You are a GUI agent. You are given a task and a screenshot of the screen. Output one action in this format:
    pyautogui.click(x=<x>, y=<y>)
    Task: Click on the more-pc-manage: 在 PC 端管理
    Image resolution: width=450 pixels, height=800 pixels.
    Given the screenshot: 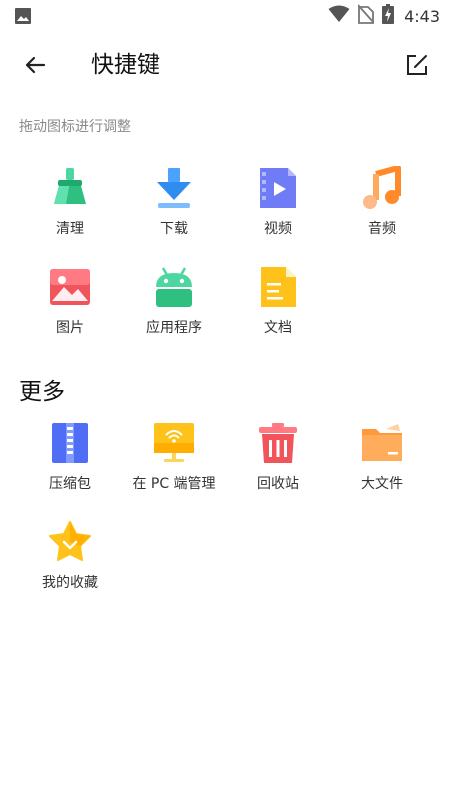 What is the action you would take?
    pyautogui.click(x=174, y=464)
    